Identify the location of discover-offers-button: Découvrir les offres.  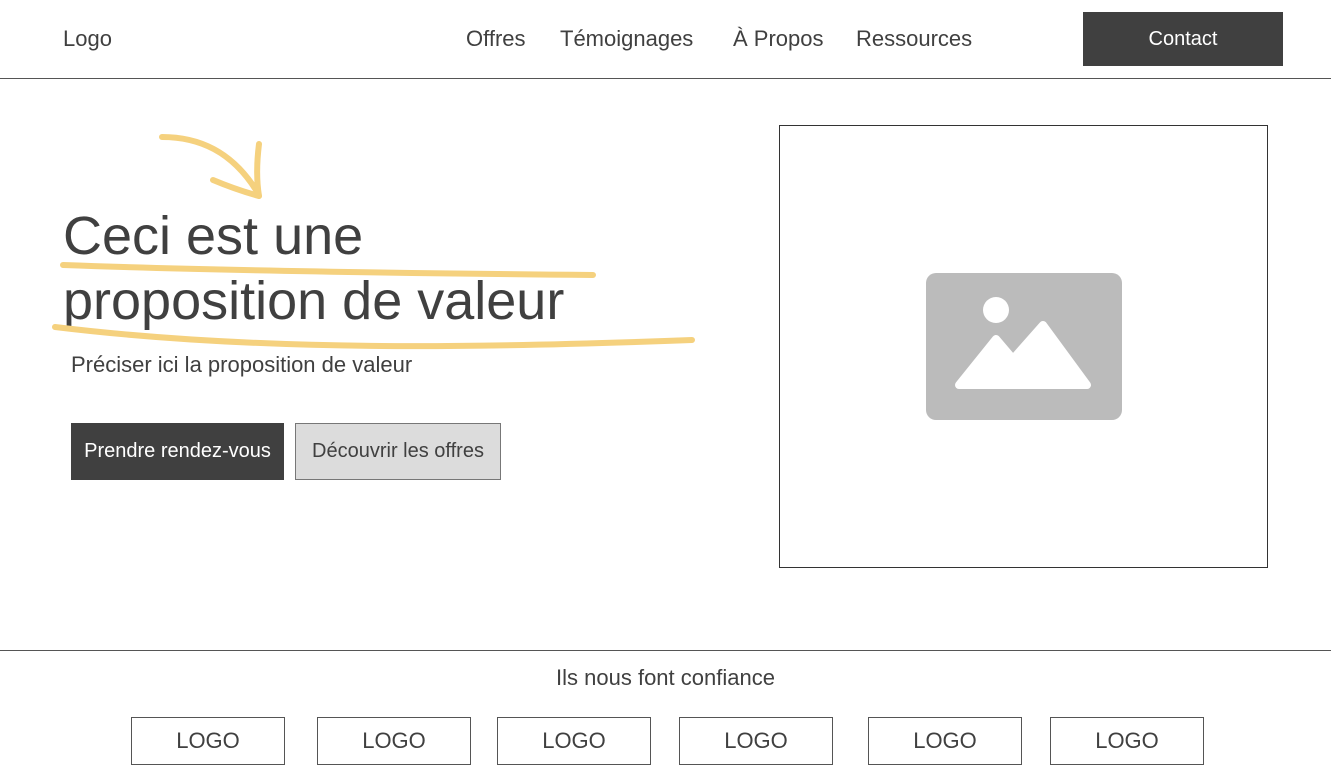
(398, 451).